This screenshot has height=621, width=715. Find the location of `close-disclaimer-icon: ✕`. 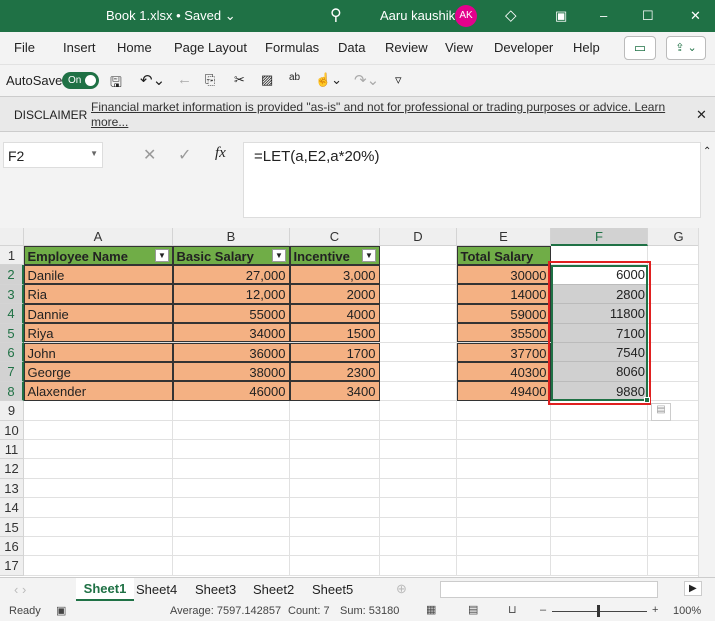

close-disclaimer-icon: ✕ is located at coordinates (701, 115).